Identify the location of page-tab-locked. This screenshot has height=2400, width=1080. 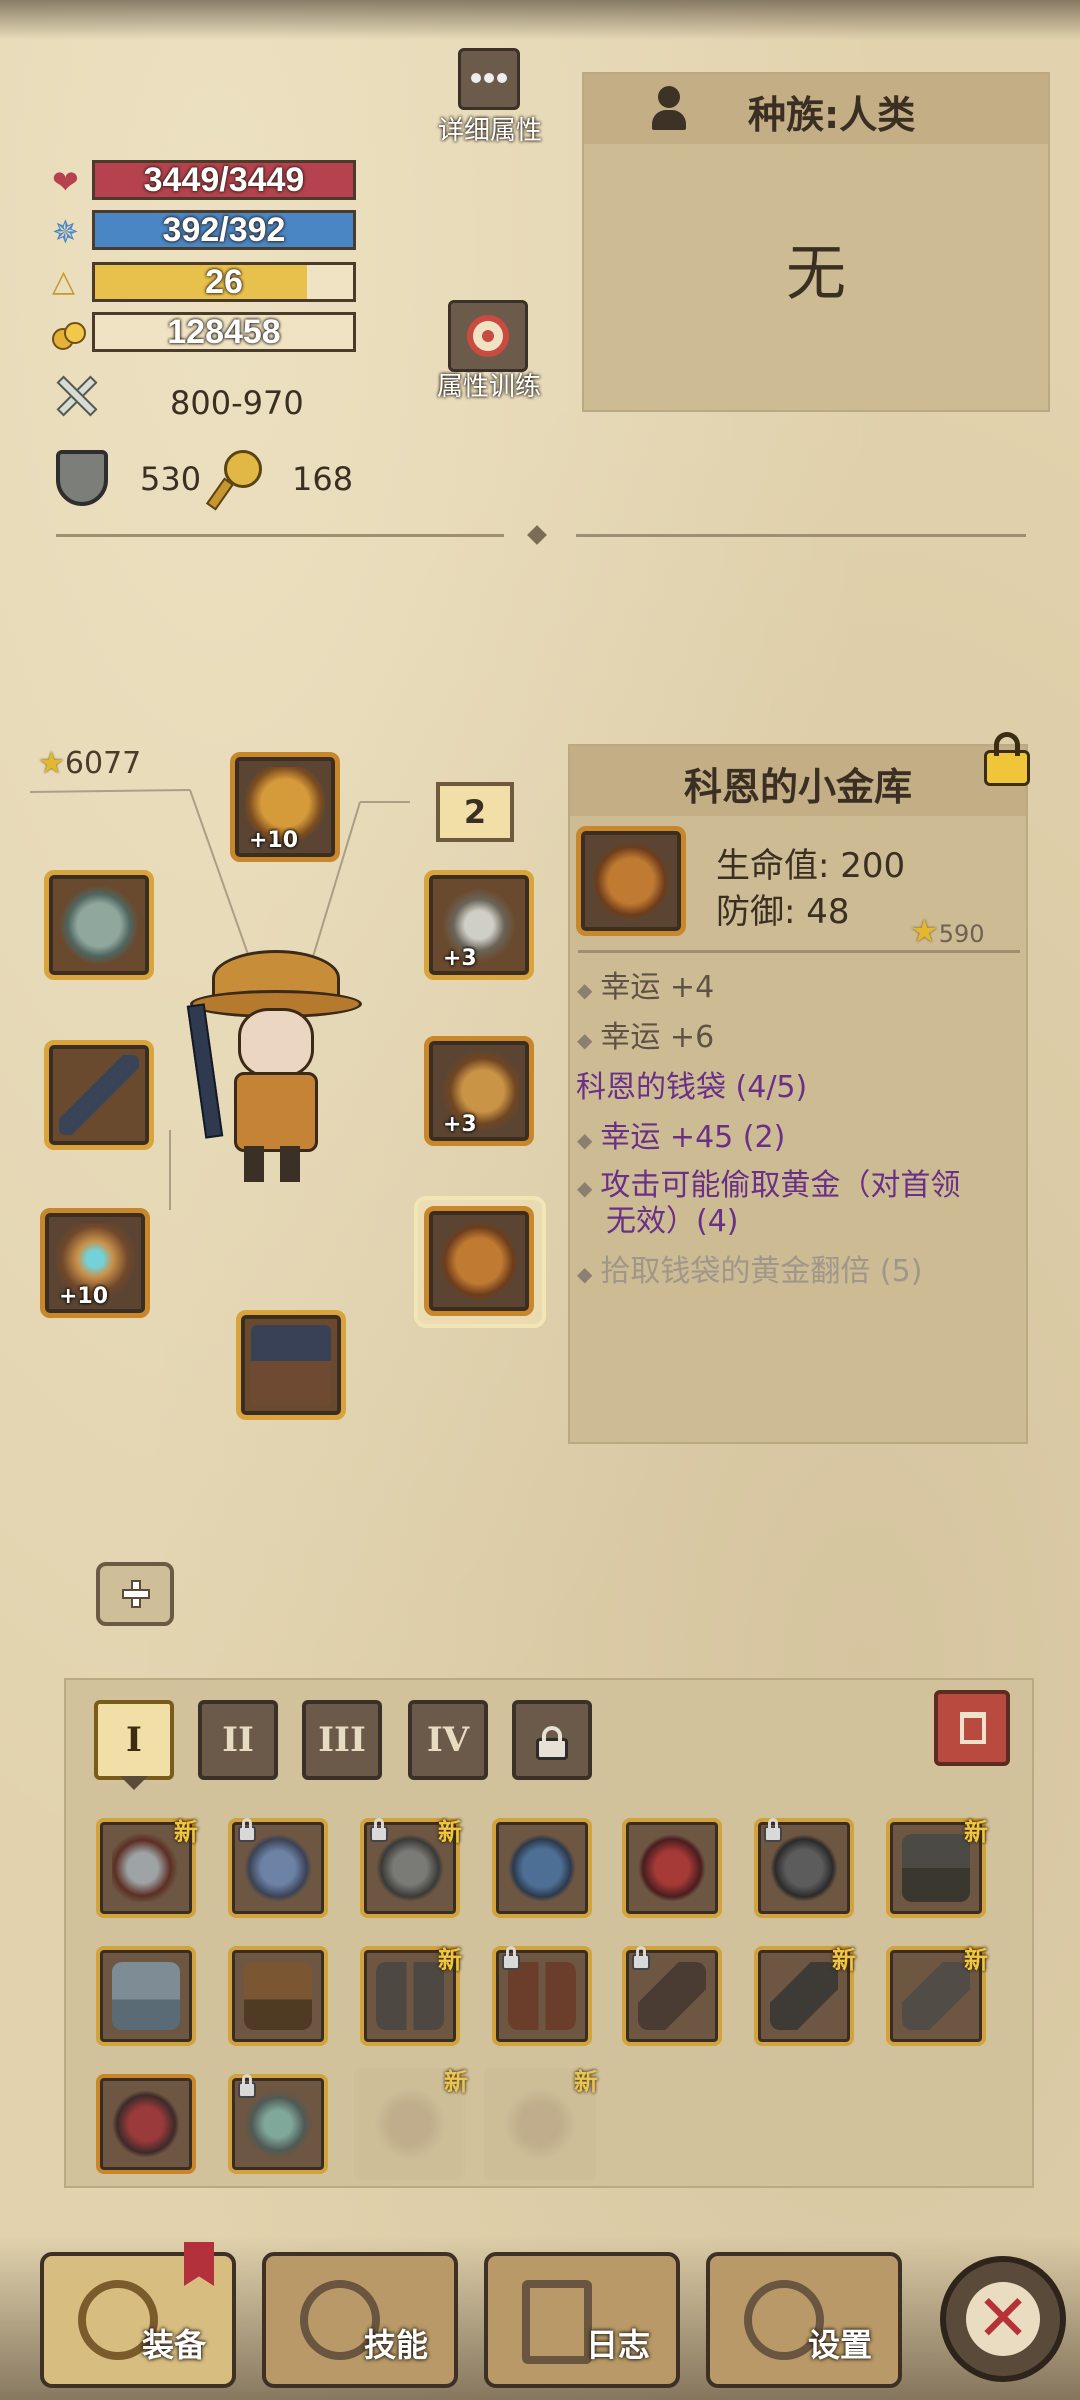
(552, 1740).